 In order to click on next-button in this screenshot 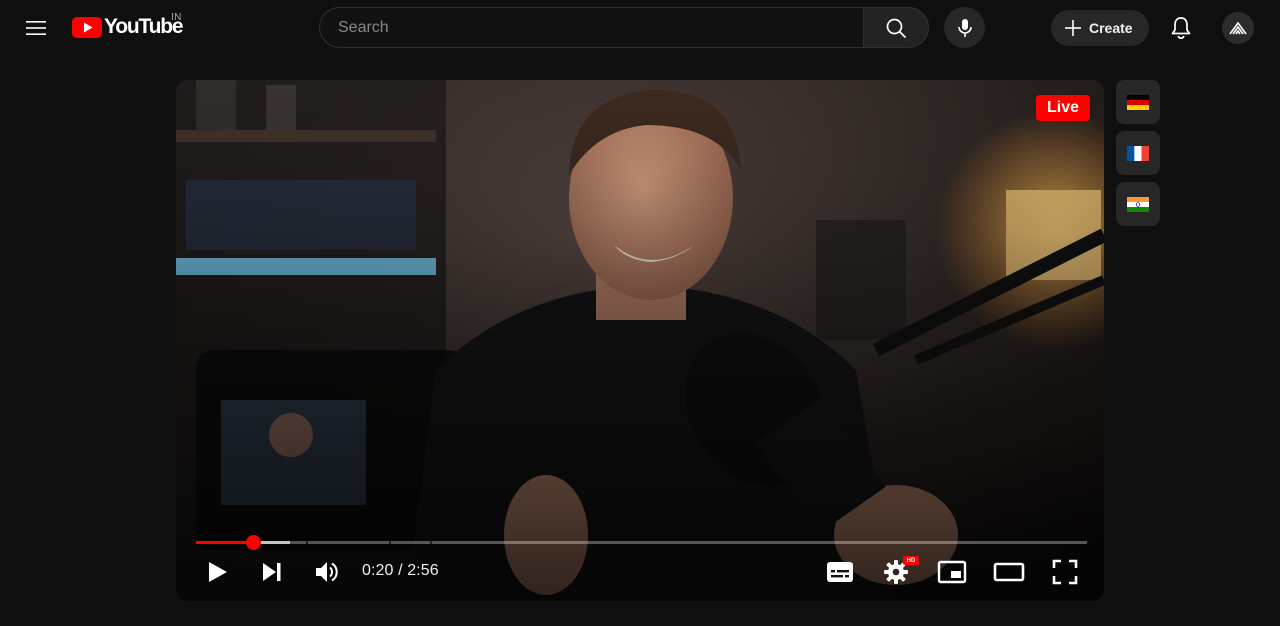, I will do `click(272, 572)`.